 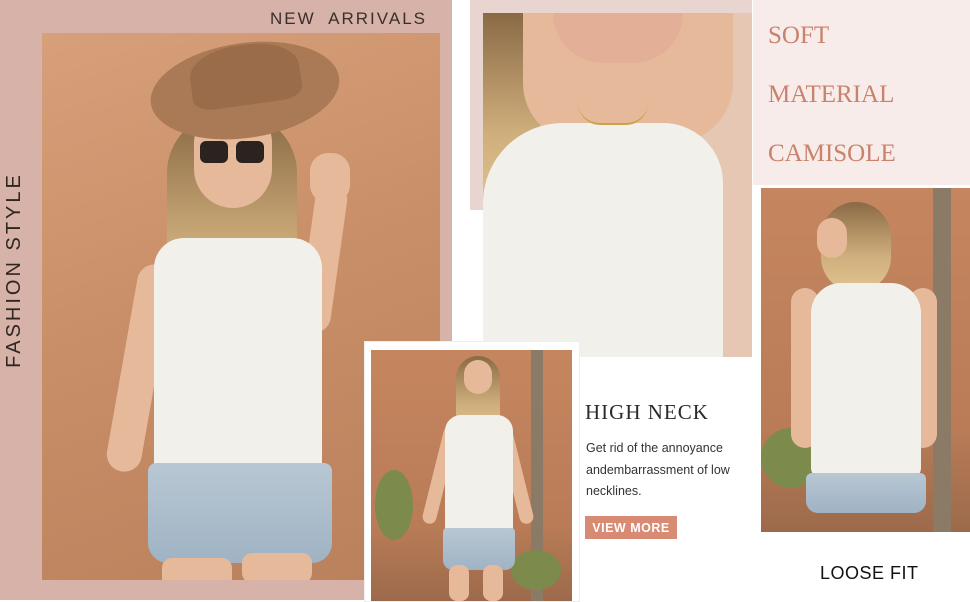 I want to click on feature-title-soft: SOFT, so click(x=799, y=35).